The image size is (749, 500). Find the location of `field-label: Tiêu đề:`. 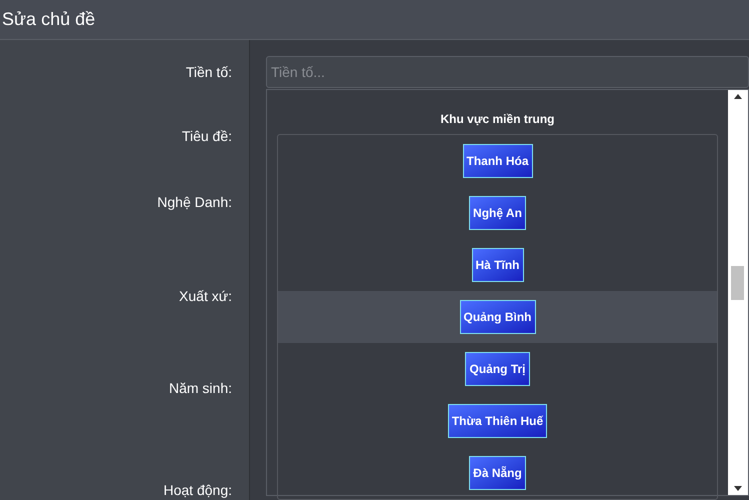

field-label: Tiêu đề: is located at coordinates (207, 136).